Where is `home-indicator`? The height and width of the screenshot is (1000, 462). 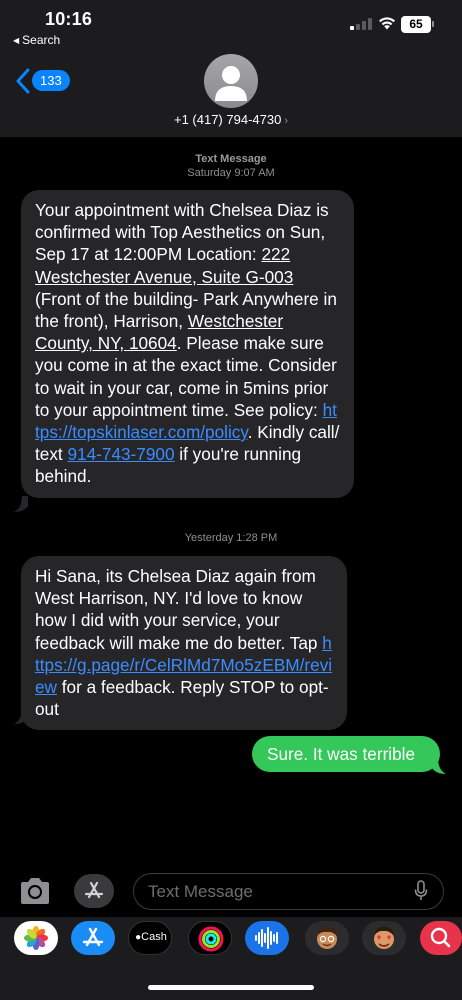 home-indicator is located at coordinates (231, 987).